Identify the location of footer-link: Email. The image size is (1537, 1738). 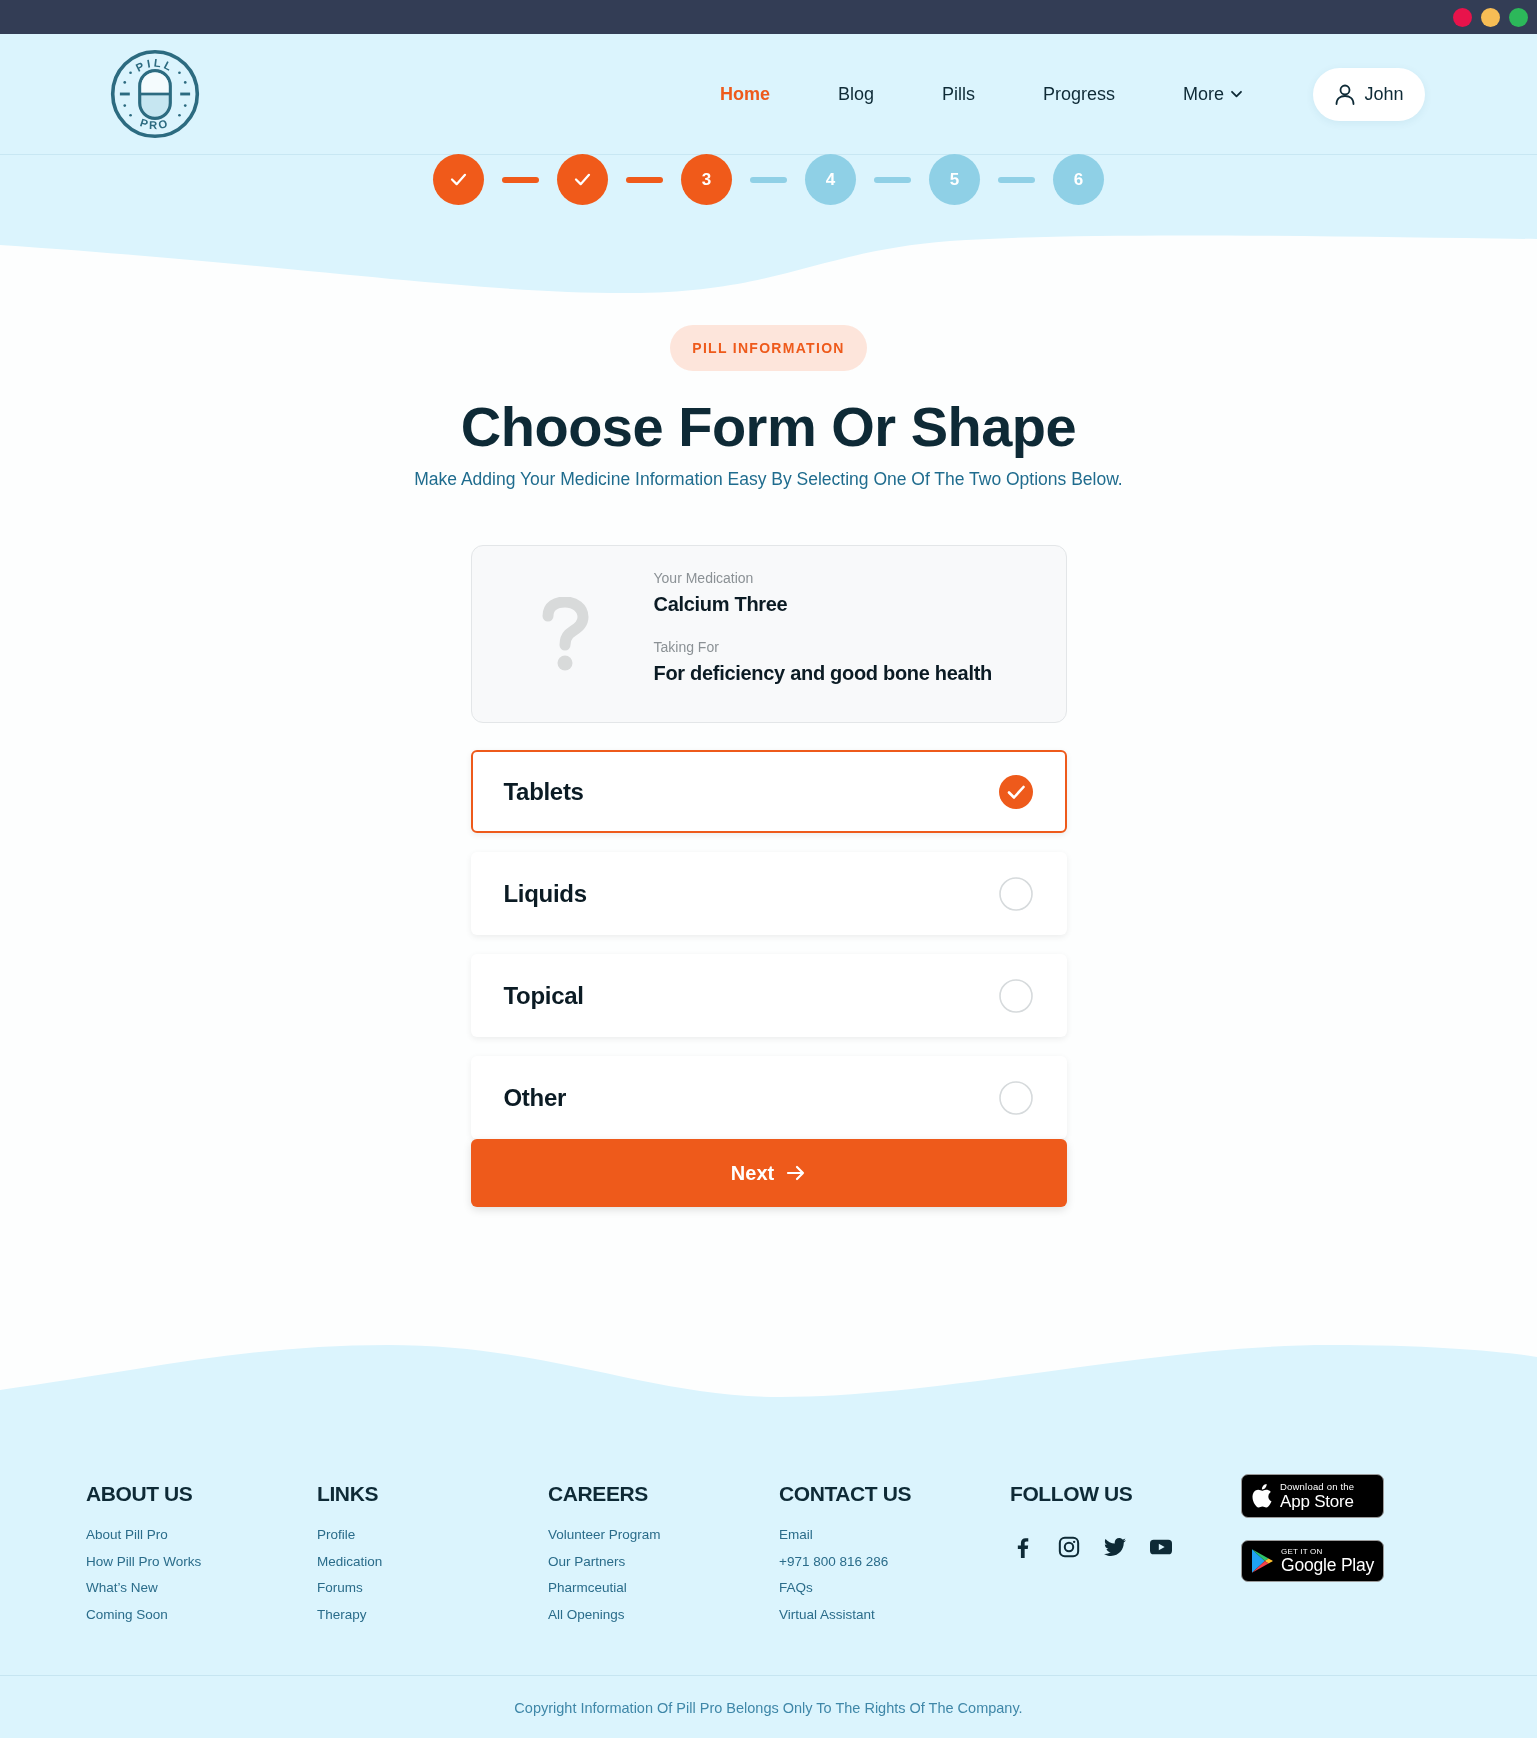
(796, 1535).